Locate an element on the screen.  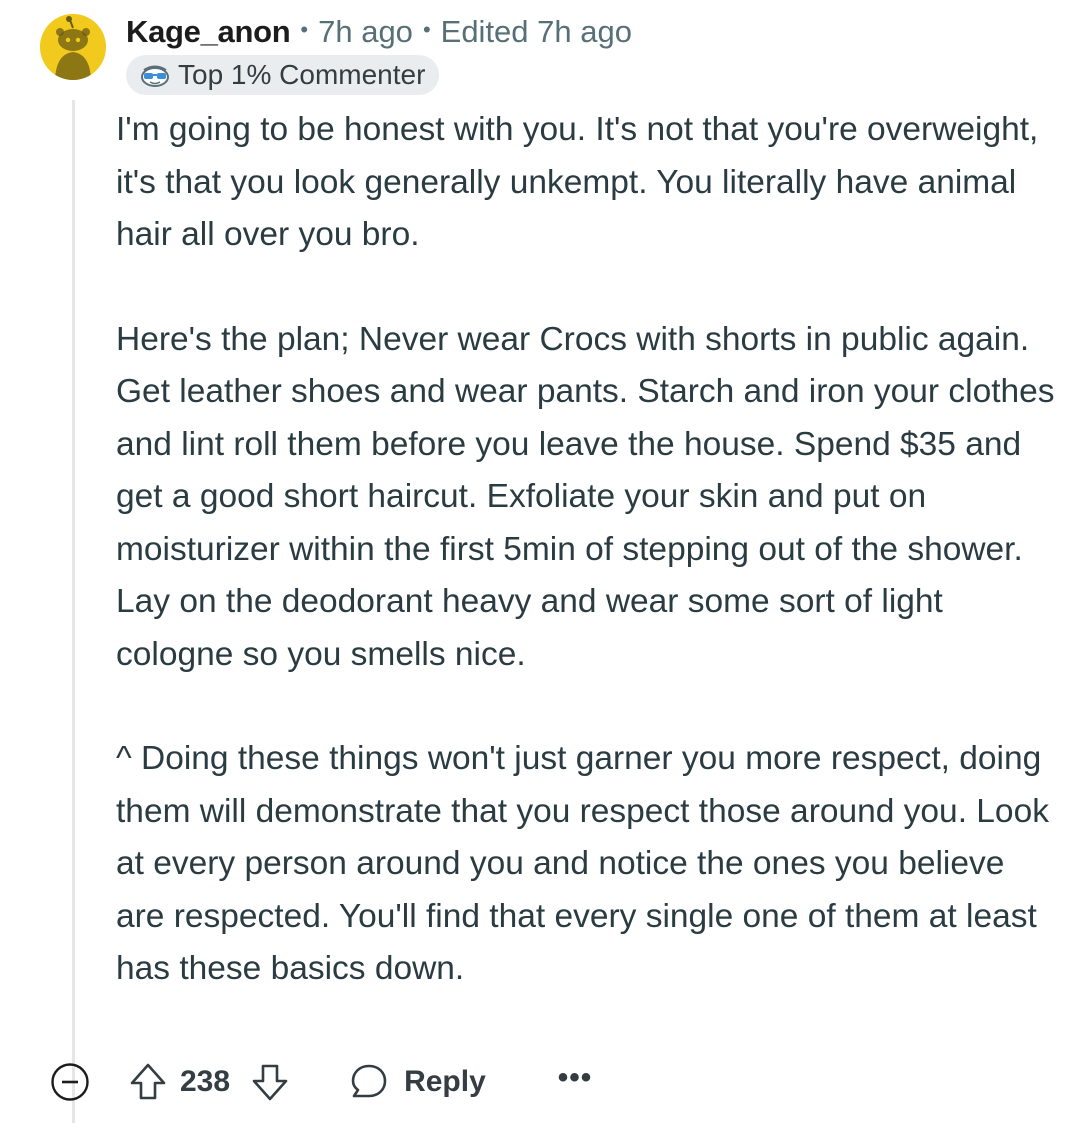
snoo-avatar-icon is located at coordinates (73, 47).